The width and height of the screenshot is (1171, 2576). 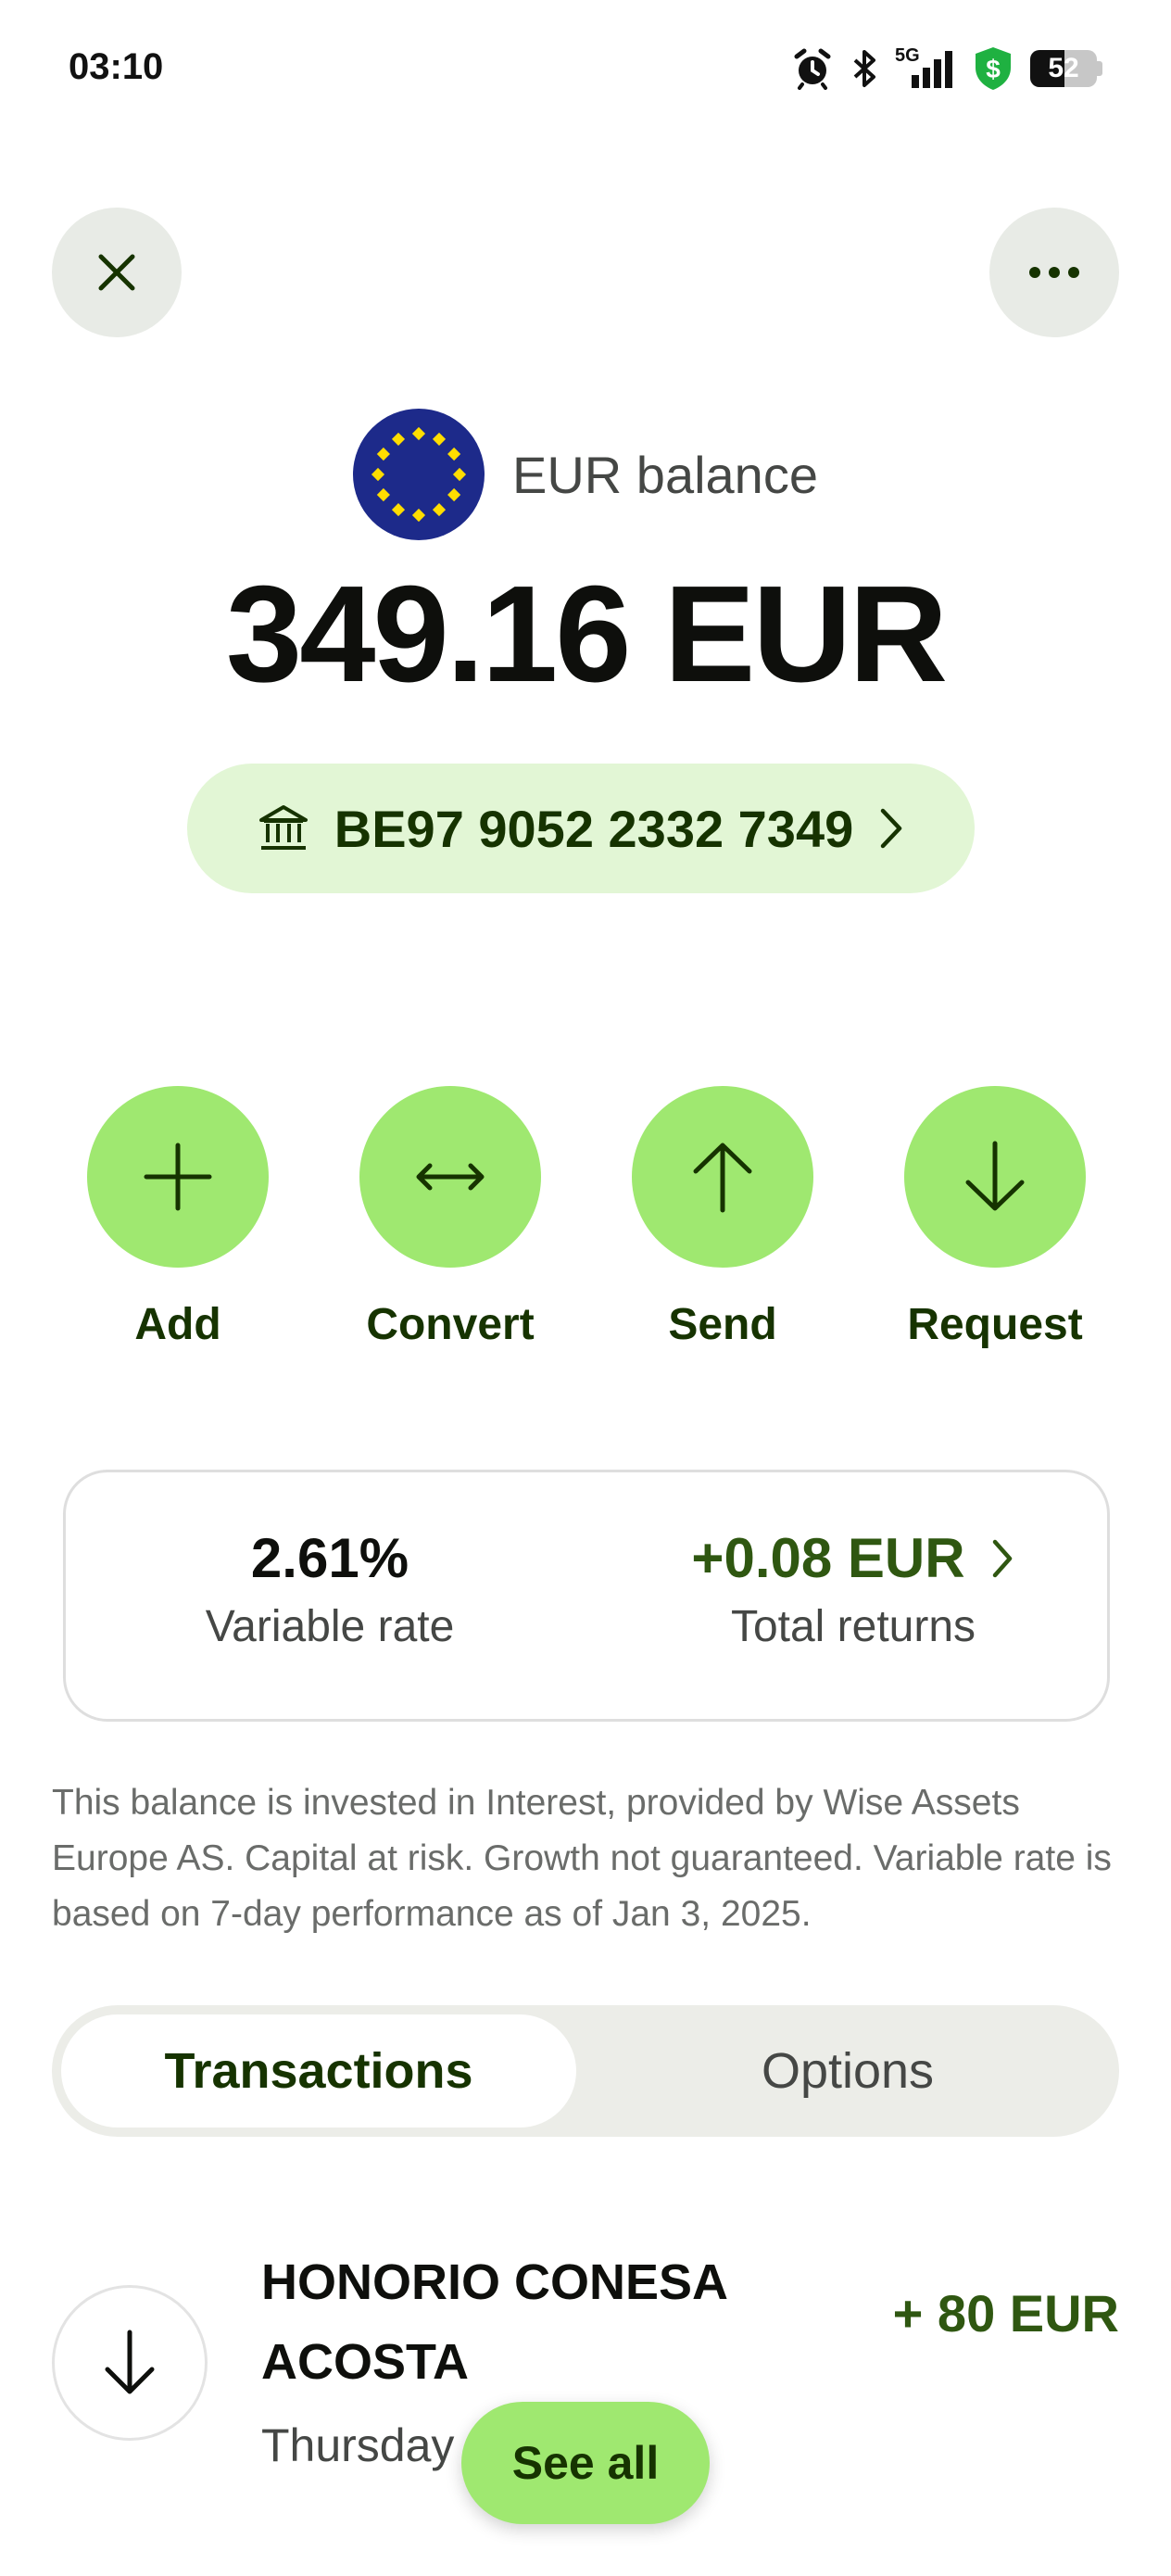 I want to click on returns-value: +0.08 EUR, so click(x=828, y=1558).